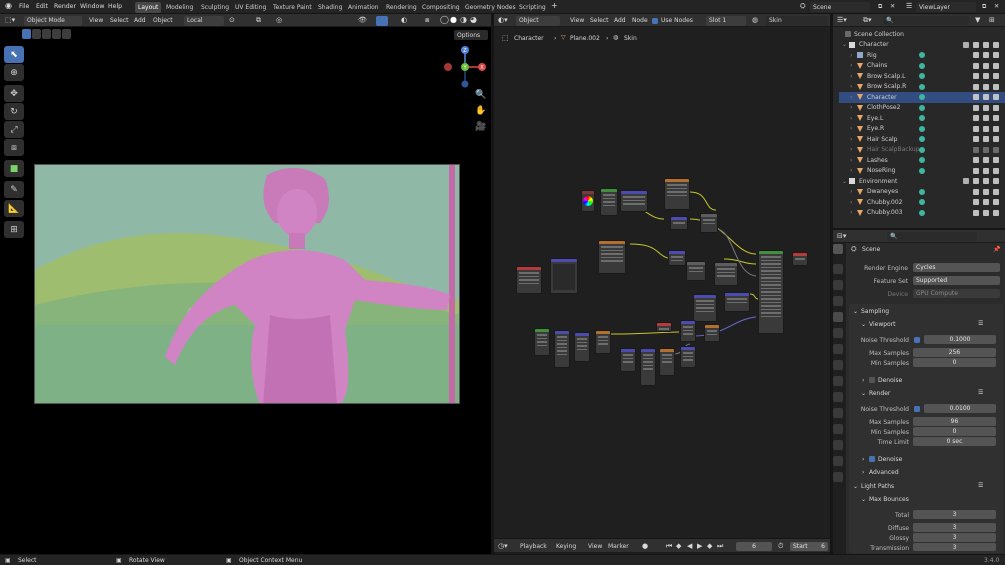 This screenshot has width=1005, height=565. What do you see at coordinates (595, 546) in the screenshot?
I see `timeline-menu-view: View` at bounding box center [595, 546].